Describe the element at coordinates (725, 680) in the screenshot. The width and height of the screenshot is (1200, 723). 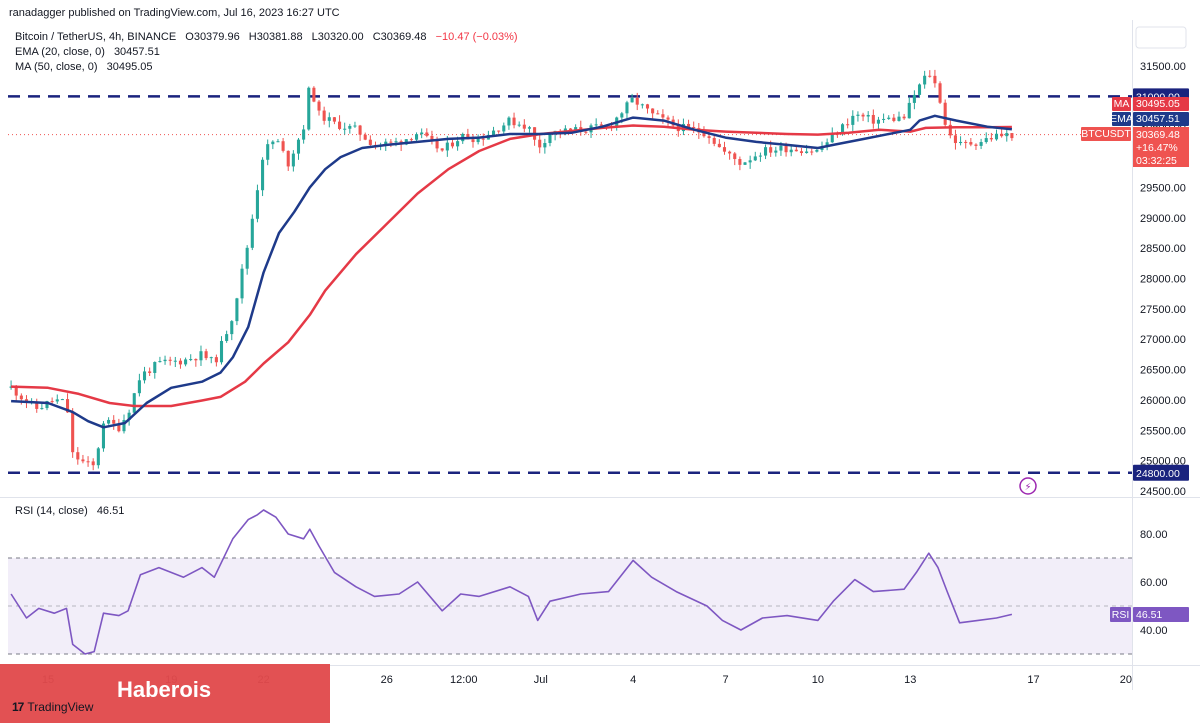
I see `time-tick-label: 7` at that location.